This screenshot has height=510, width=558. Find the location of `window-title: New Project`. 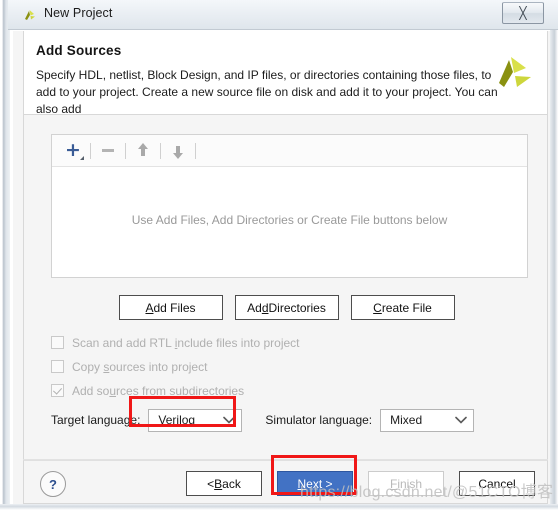

window-title: New Project is located at coordinates (78, 13).